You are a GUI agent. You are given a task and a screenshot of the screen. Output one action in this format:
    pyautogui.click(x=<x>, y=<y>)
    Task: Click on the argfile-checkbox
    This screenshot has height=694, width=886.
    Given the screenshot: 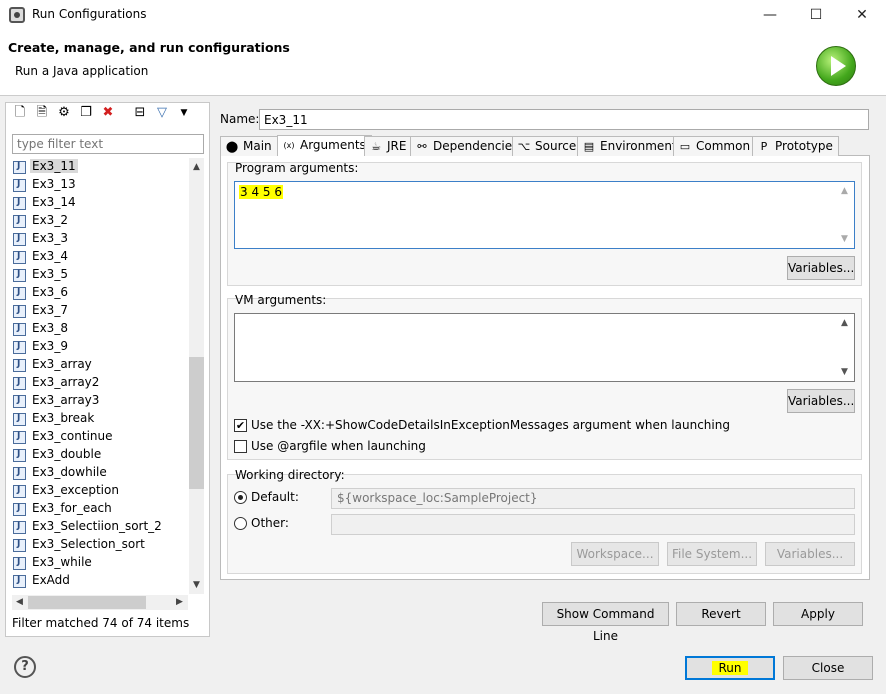 What is the action you would take?
    pyautogui.click(x=240, y=446)
    